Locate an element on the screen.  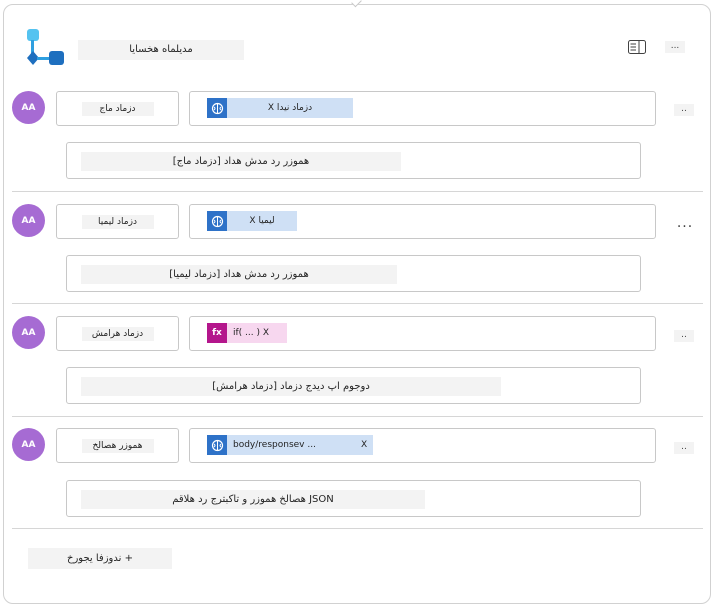
output-name-input: دزماد لیمیا is located at coordinates (117, 221).